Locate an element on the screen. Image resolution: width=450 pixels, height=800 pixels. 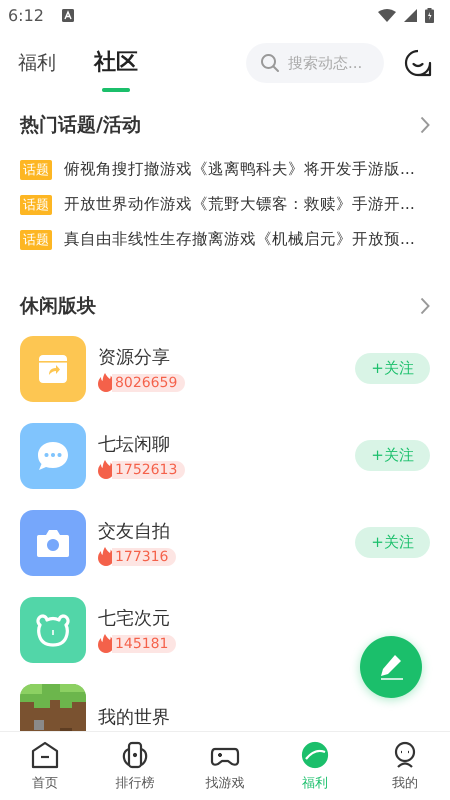
nav-tab: 首页 is located at coordinates (45, 766).